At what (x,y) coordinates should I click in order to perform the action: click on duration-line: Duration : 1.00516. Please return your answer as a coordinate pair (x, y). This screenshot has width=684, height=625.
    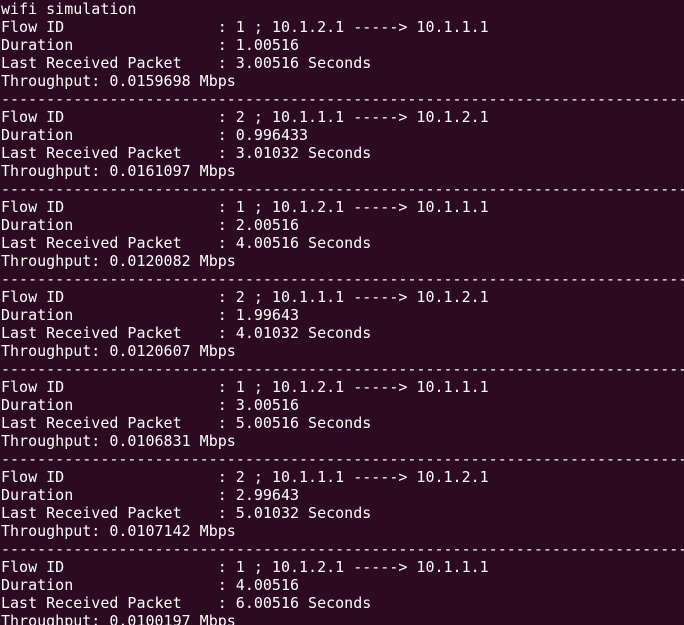
    Looking at the image, I should click on (150, 45).